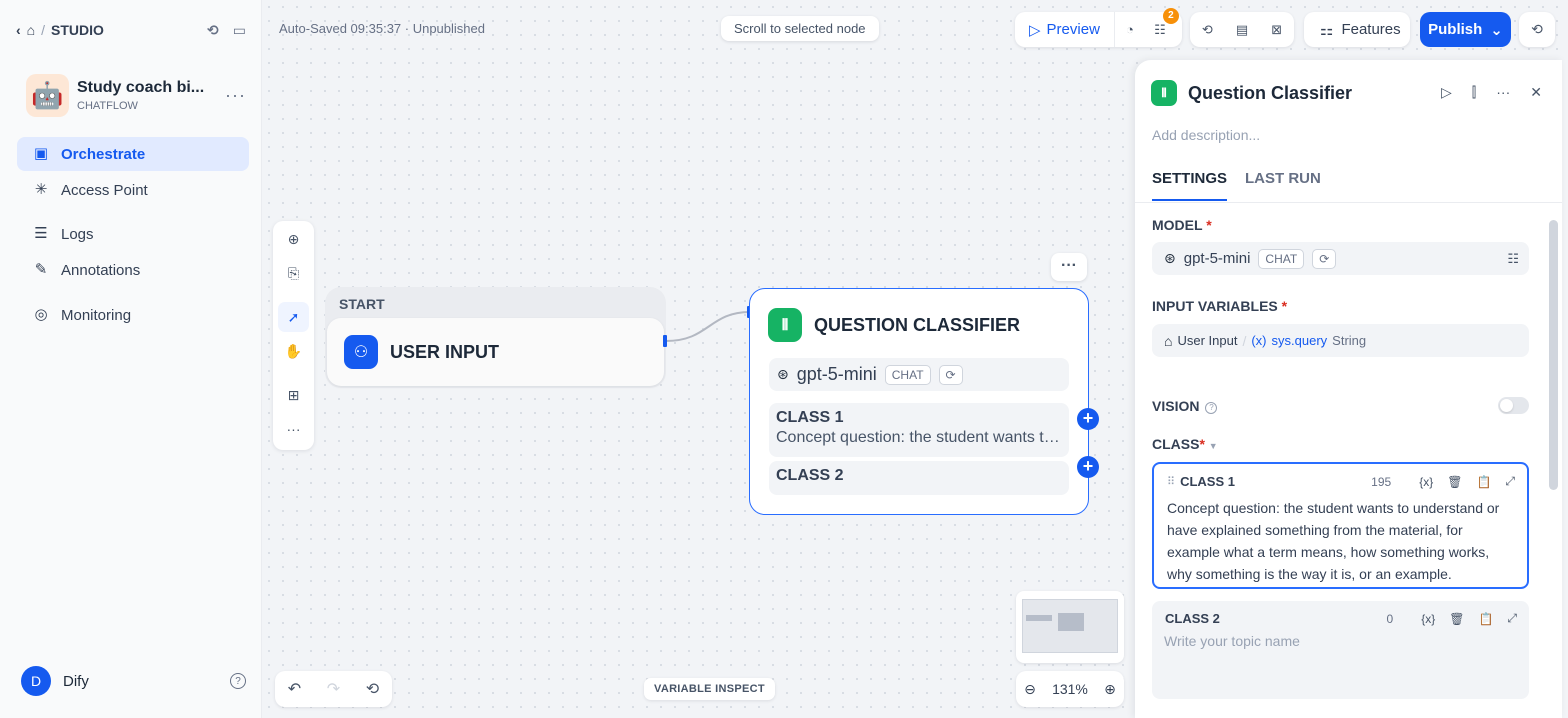 The image size is (1568, 718). I want to click on vision-label: VISION?, so click(1185, 406).